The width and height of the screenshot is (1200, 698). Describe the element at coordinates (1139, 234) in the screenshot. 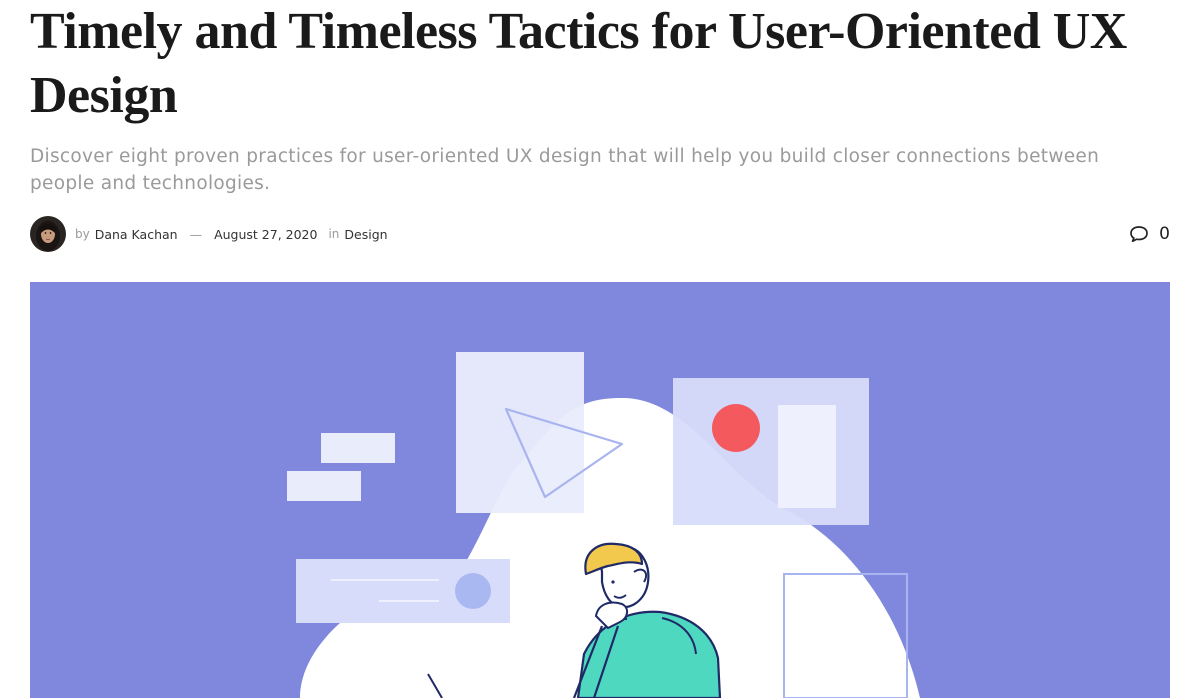

I see `speech-bubble-icon` at that location.